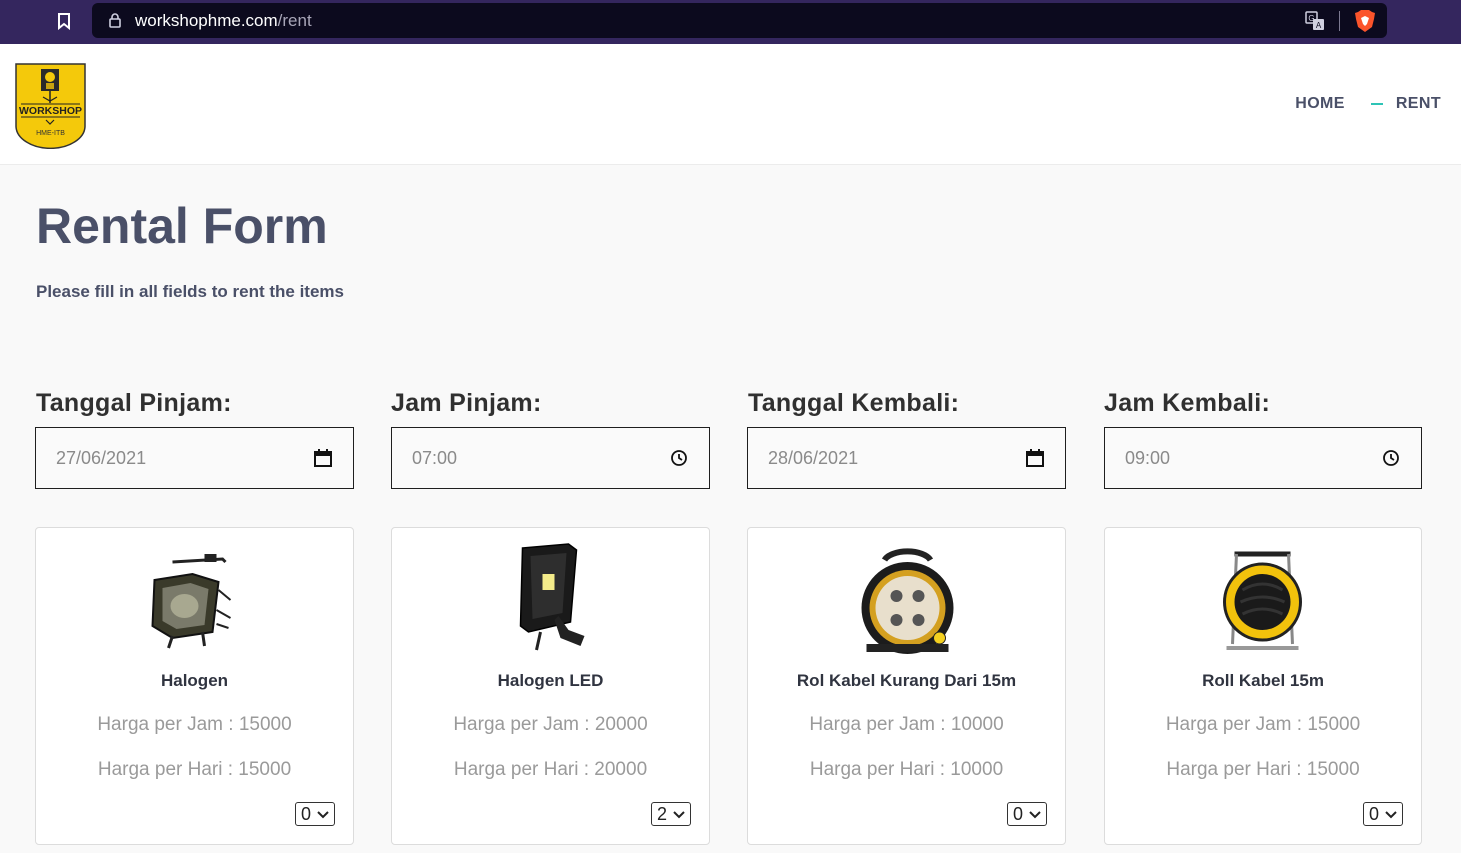 This screenshot has height=853, width=1461. What do you see at coordinates (739, 20) in the screenshot?
I see `address-bar: workshophme.com/rent AG` at bounding box center [739, 20].